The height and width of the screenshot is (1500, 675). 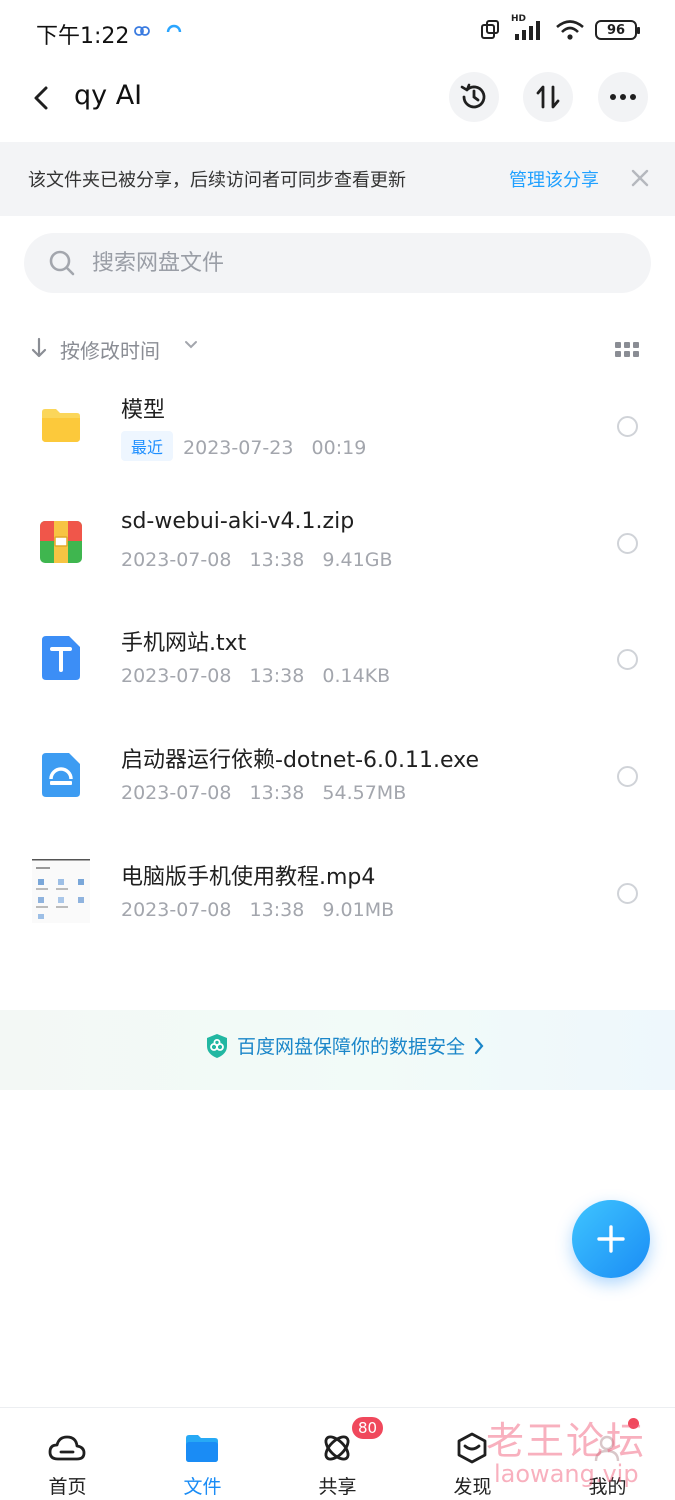 What do you see at coordinates (256, 676) in the screenshot?
I see `file-meta-text: 2023-07-08 13:38 0.14KB` at bounding box center [256, 676].